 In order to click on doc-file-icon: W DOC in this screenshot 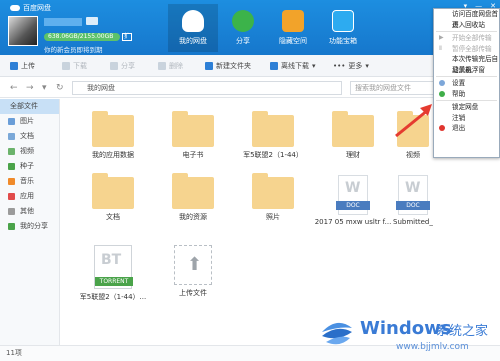, I will do `click(413, 195)`.